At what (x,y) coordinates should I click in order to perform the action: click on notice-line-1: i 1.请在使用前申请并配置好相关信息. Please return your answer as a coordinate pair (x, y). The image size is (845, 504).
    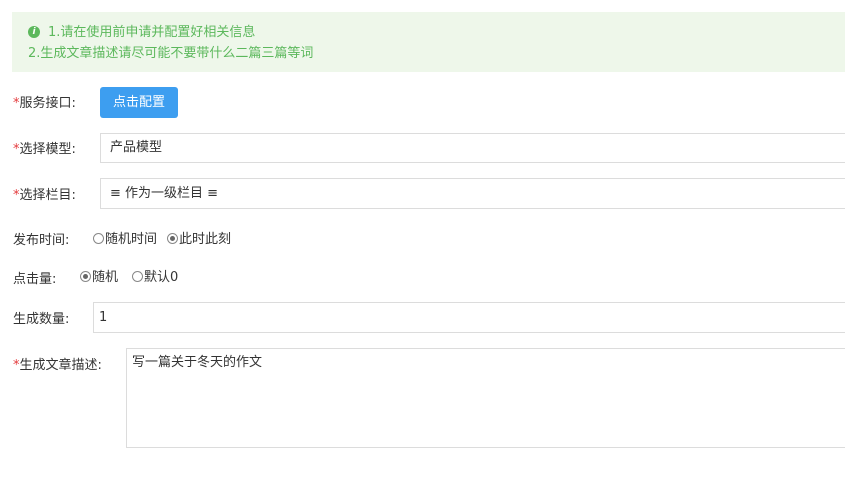
    Looking at the image, I should click on (436, 32).